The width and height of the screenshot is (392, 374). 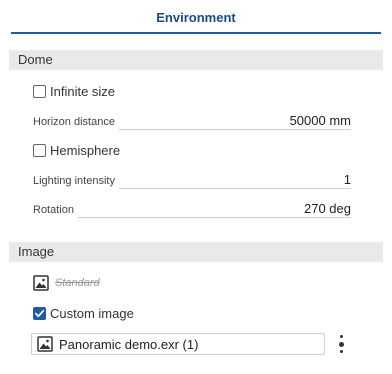 What do you see at coordinates (74, 122) in the screenshot?
I see `horizon-distance-label: Horizon distance` at bounding box center [74, 122].